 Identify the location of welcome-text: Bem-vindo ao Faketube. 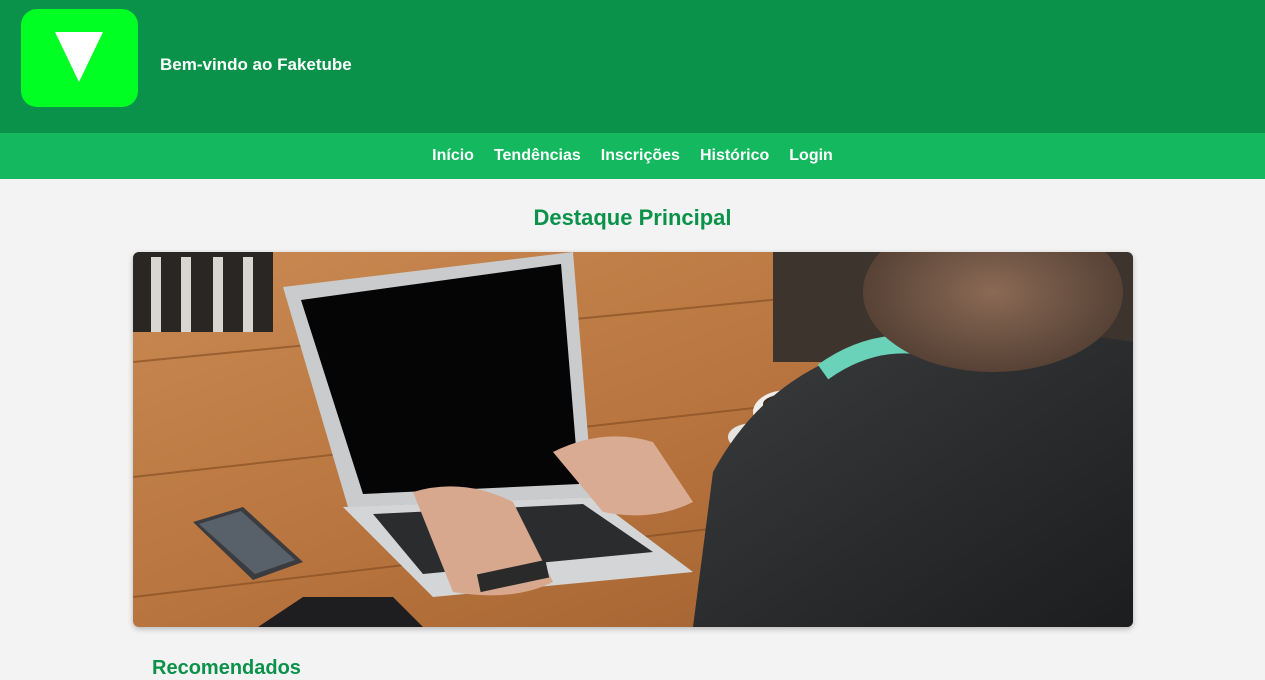
(256, 64).